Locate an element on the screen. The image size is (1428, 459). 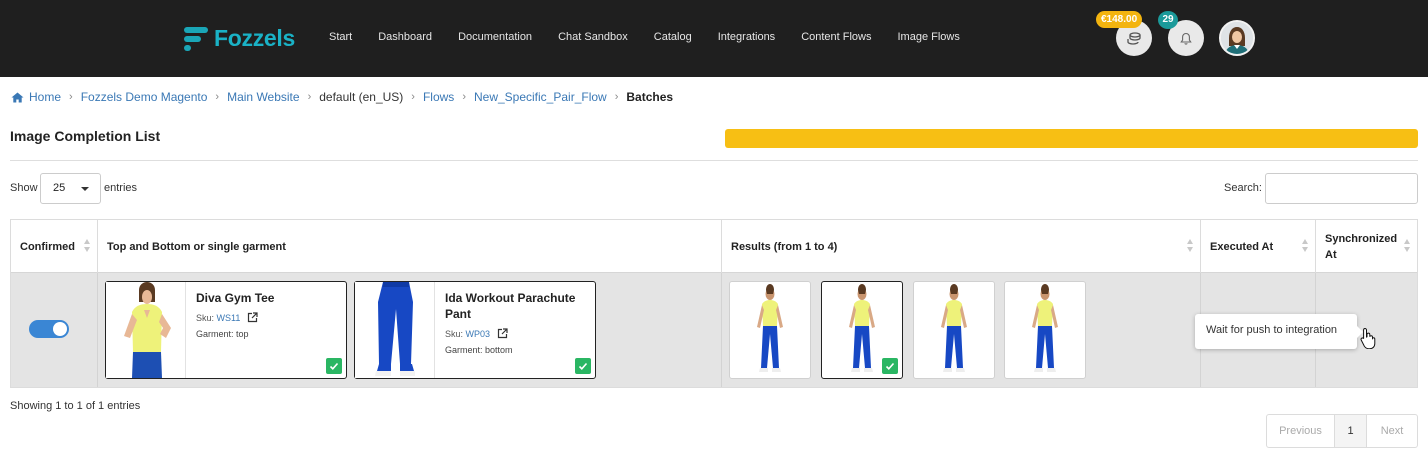
header-synchronized-at-label: Synchronized At is located at coordinates (1361, 246).